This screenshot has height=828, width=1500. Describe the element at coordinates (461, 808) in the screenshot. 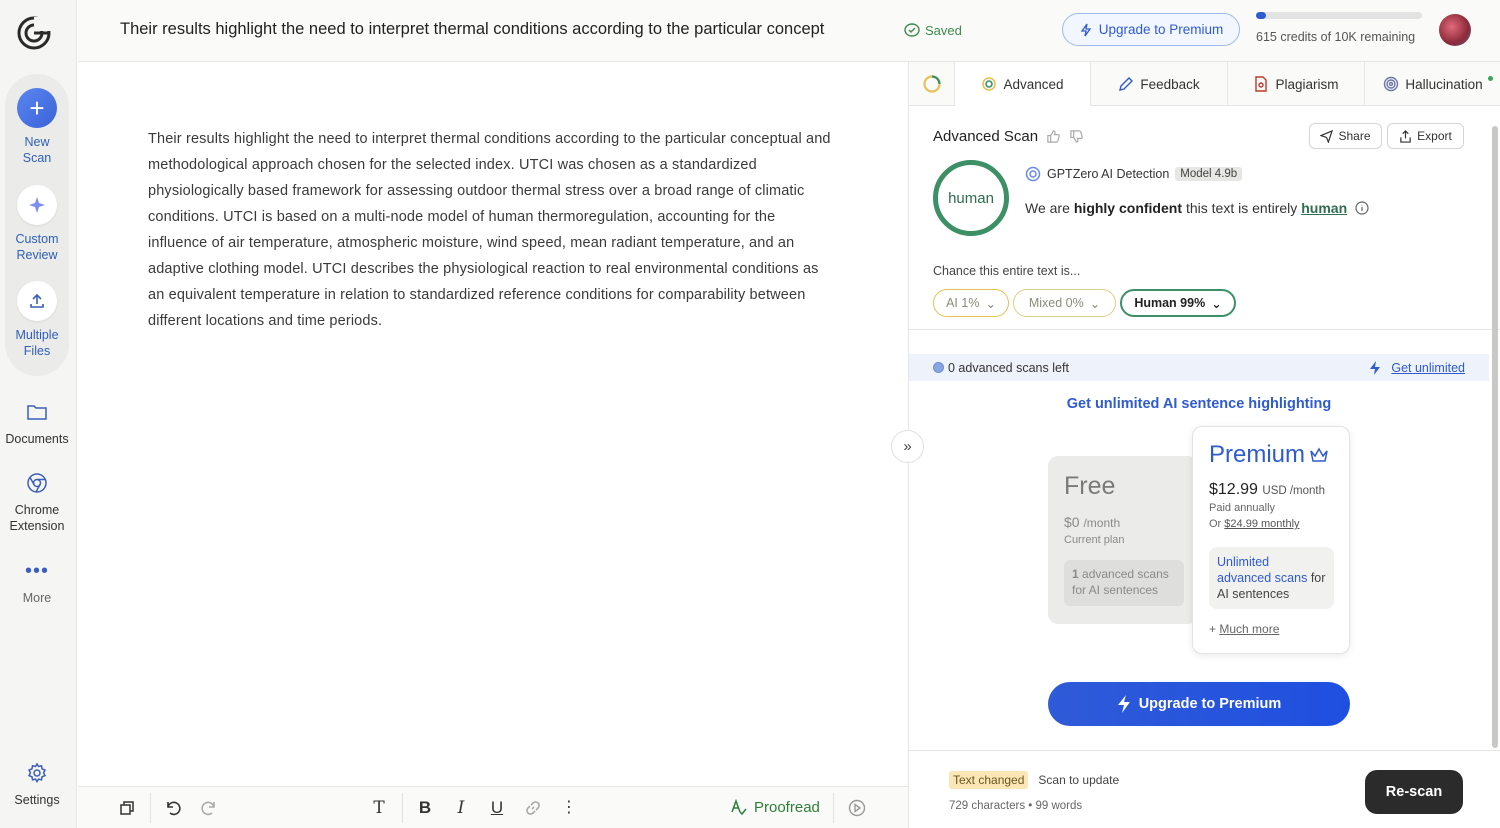

I see `italic-button: I` at that location.